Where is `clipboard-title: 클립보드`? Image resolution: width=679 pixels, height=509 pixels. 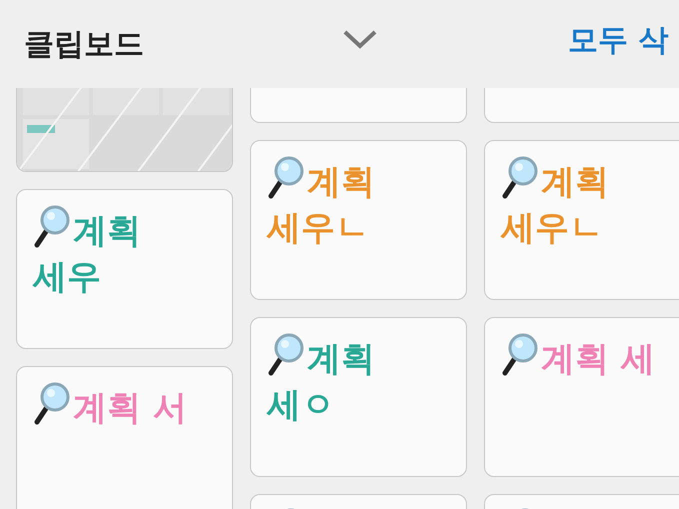 clipboard-title: 클립보드 is located at coordinates (84, 45).